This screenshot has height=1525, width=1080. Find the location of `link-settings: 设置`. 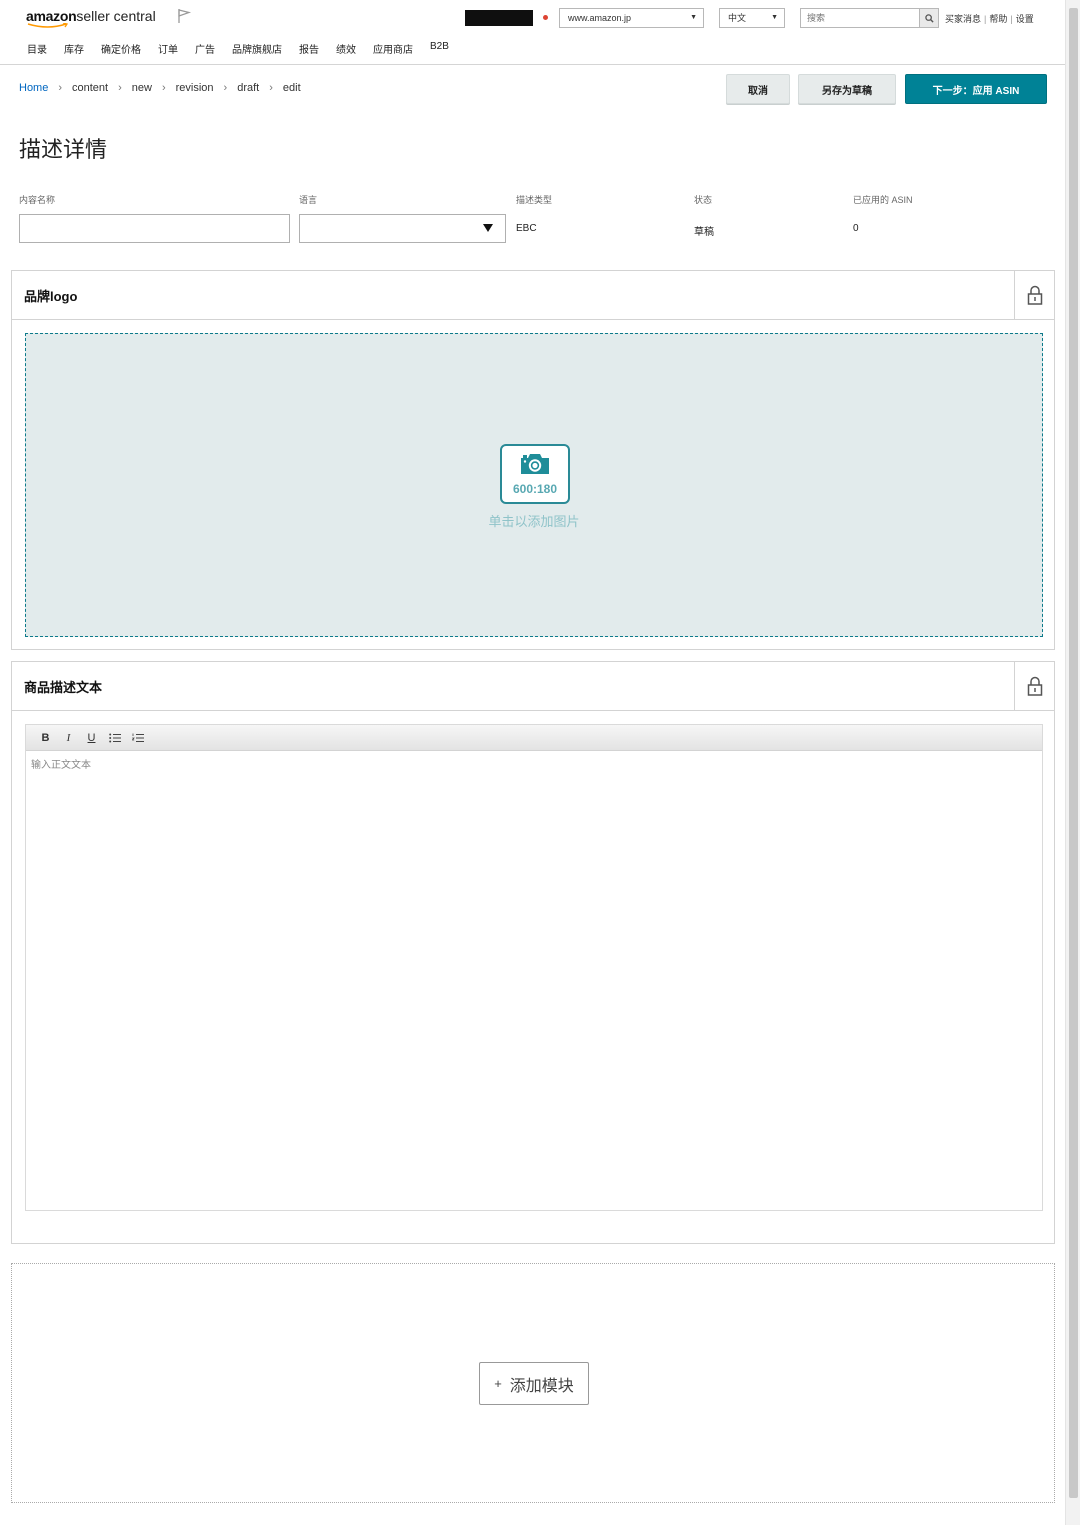

link-settings: 设置 is located at coordinates (1025, 19).